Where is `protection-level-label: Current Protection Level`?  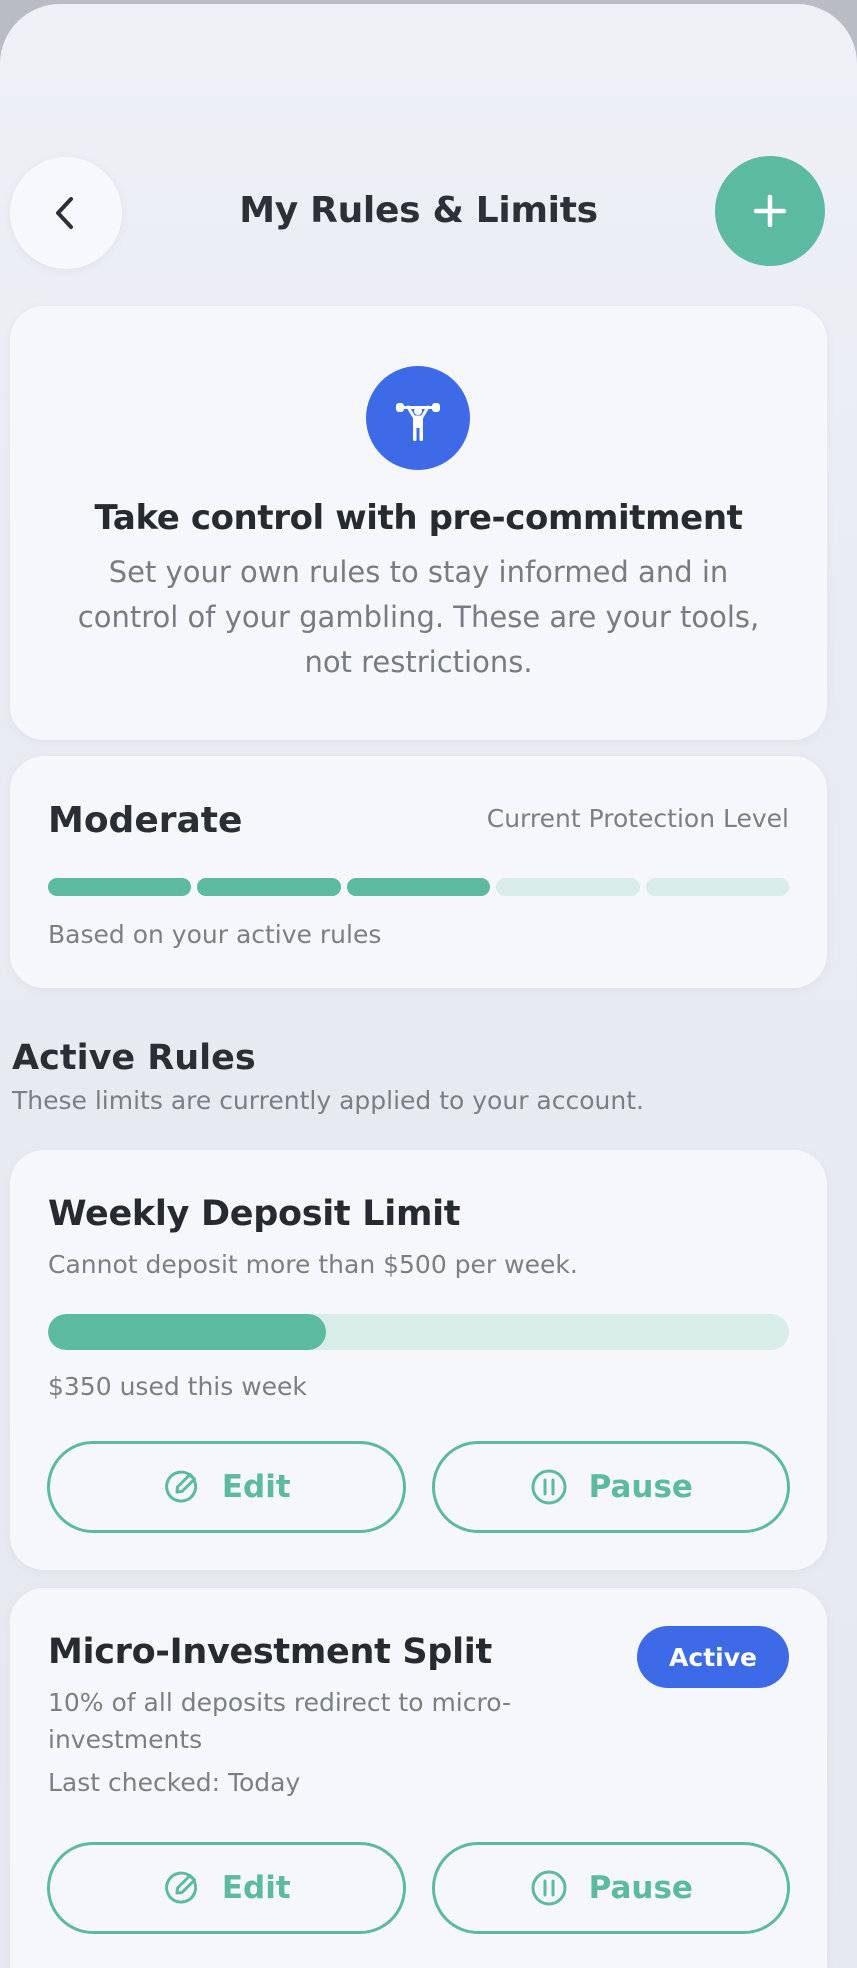 protection-level-label: Current Protection Level is located at coordinates (637, 818).